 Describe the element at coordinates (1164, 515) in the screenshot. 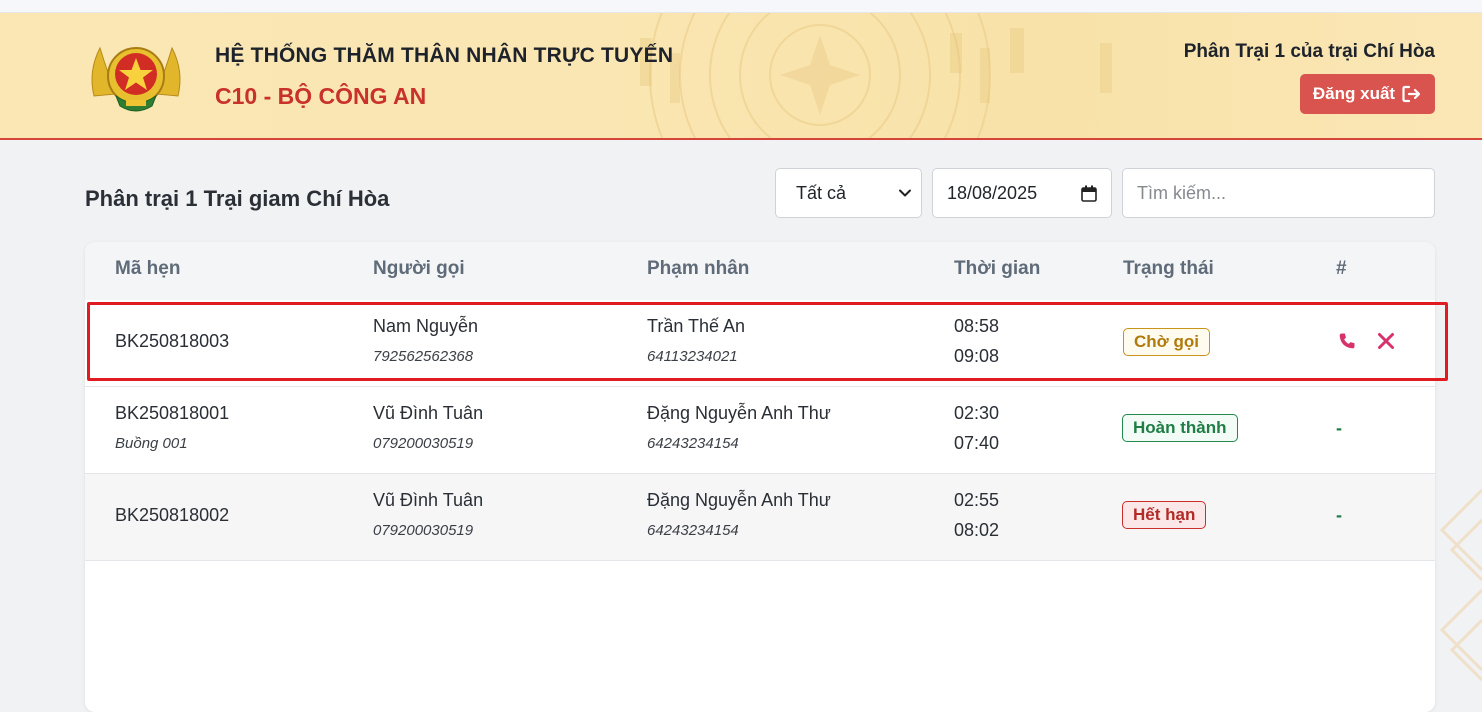

I see `status-badge: Hết hạn` at that location.